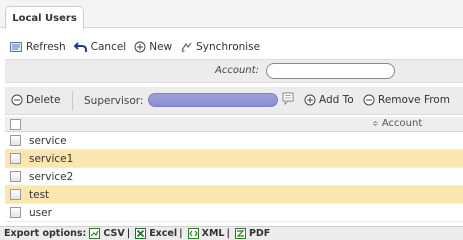  Describe the element at coordinates (231, 14) in the screenshot. I see `tab-bar: Local Users` at that location.